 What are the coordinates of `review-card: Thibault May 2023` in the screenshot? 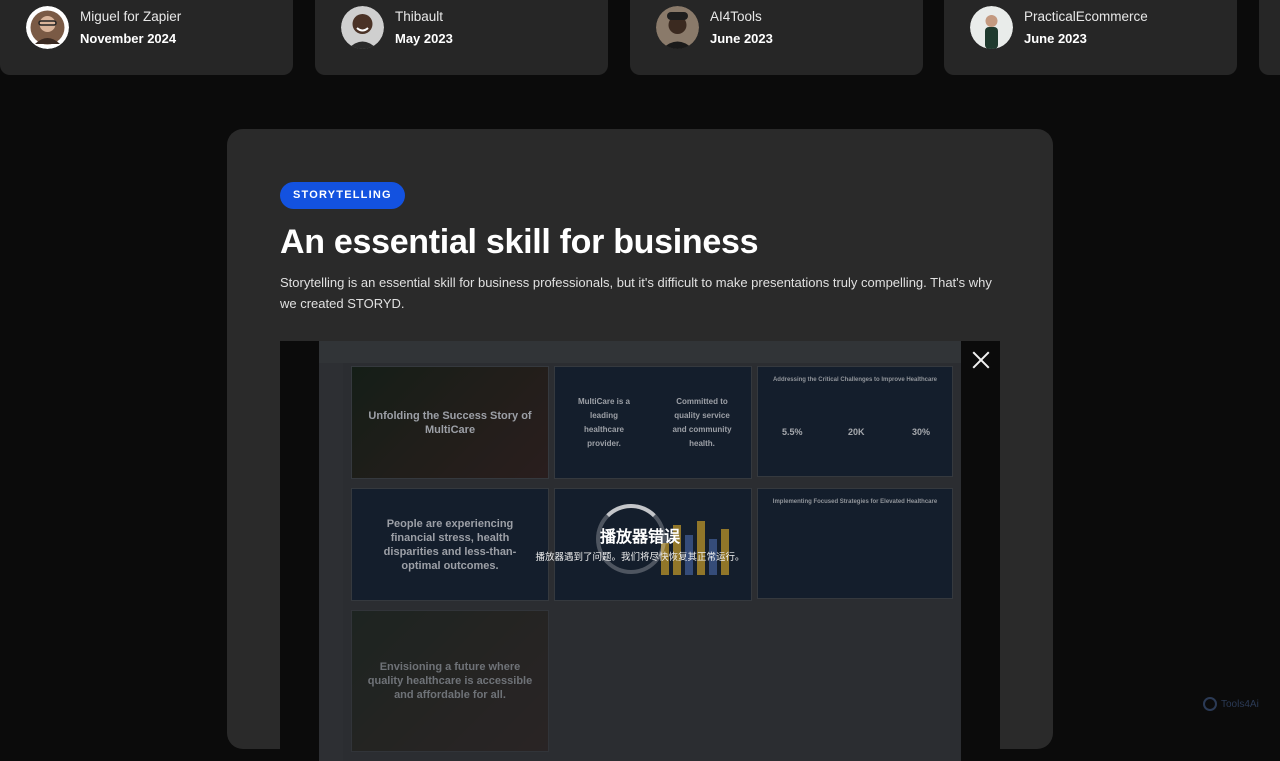 It's located at (461, 37).